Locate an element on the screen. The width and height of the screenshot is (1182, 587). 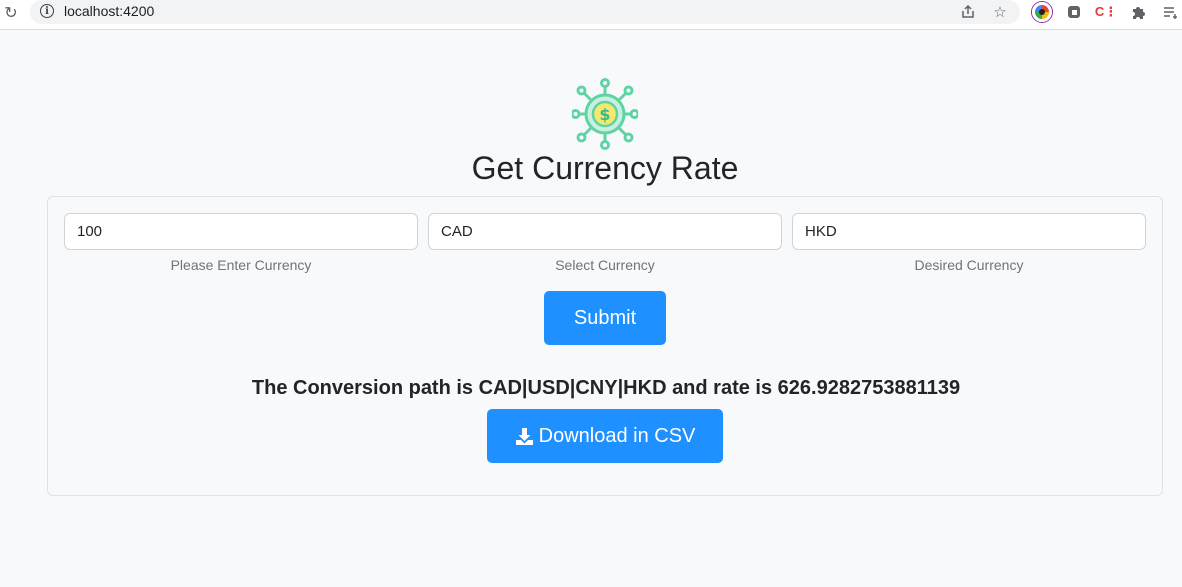
reading-list-icon is located at coordinates (1170, 12).